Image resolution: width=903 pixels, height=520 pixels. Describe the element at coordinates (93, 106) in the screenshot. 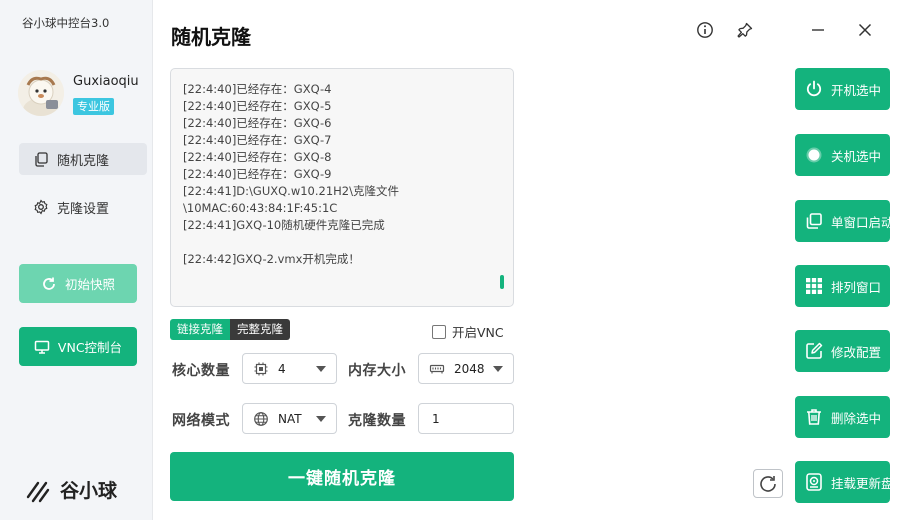

I see `edition-badge: 专业版` at that location.